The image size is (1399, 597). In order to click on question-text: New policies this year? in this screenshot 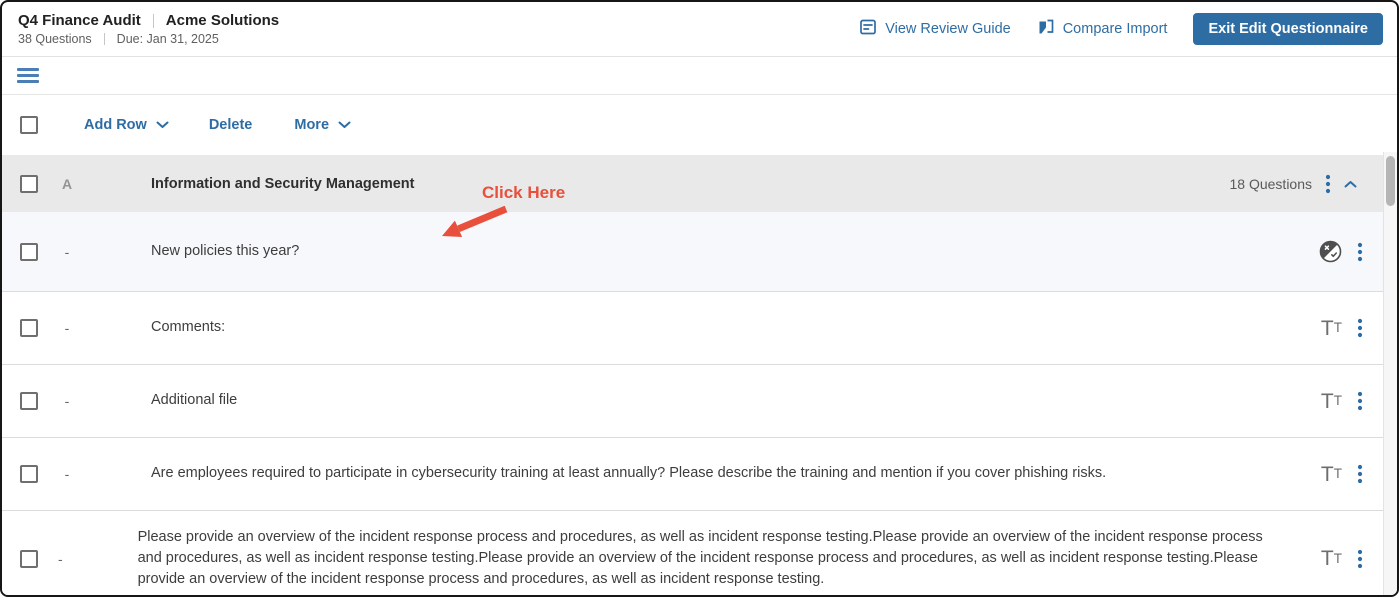, I will do `click(725, 251)`.